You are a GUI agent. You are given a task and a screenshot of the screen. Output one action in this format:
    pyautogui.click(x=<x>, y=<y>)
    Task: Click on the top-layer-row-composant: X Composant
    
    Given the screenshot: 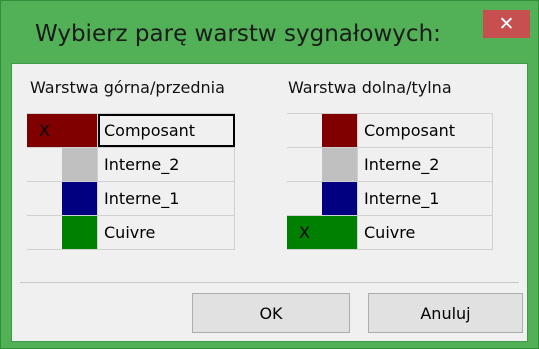 What is the action you would take?
    pyautogui.click(x=131, y=131)
    